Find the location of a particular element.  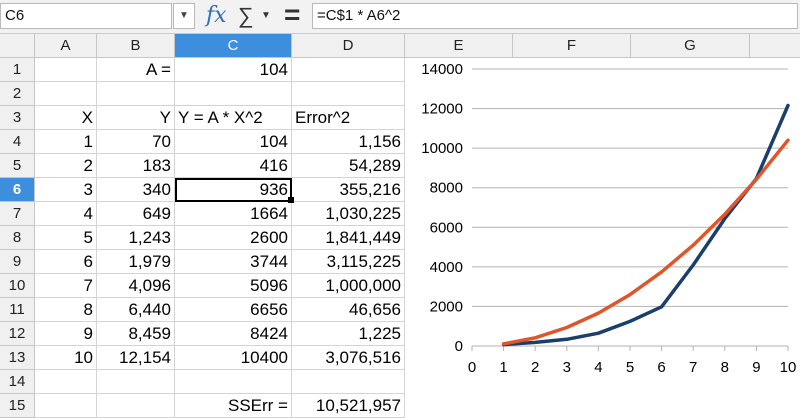

cell-c3: Y = A * X^2 is located at coordinates (233, 118).